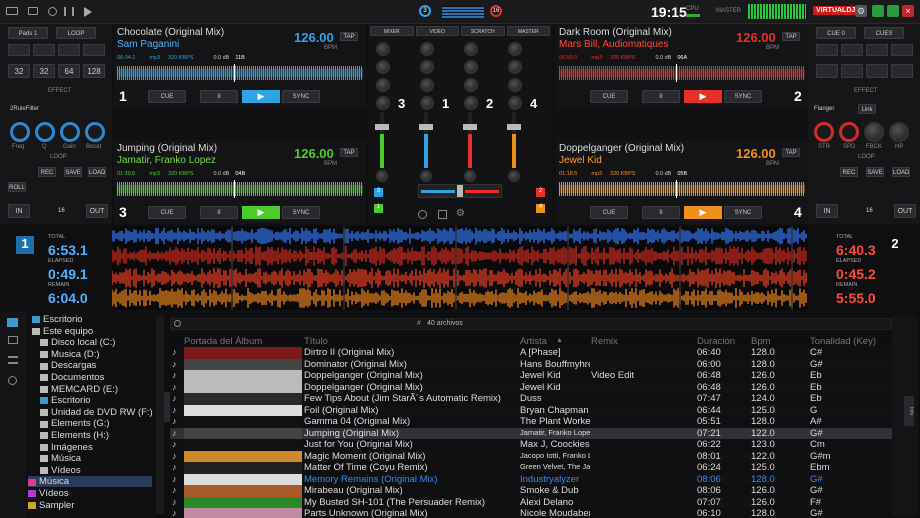 The width and height of the screenshot is (920, 518). I want to click on crossfader, so click(460, 191).